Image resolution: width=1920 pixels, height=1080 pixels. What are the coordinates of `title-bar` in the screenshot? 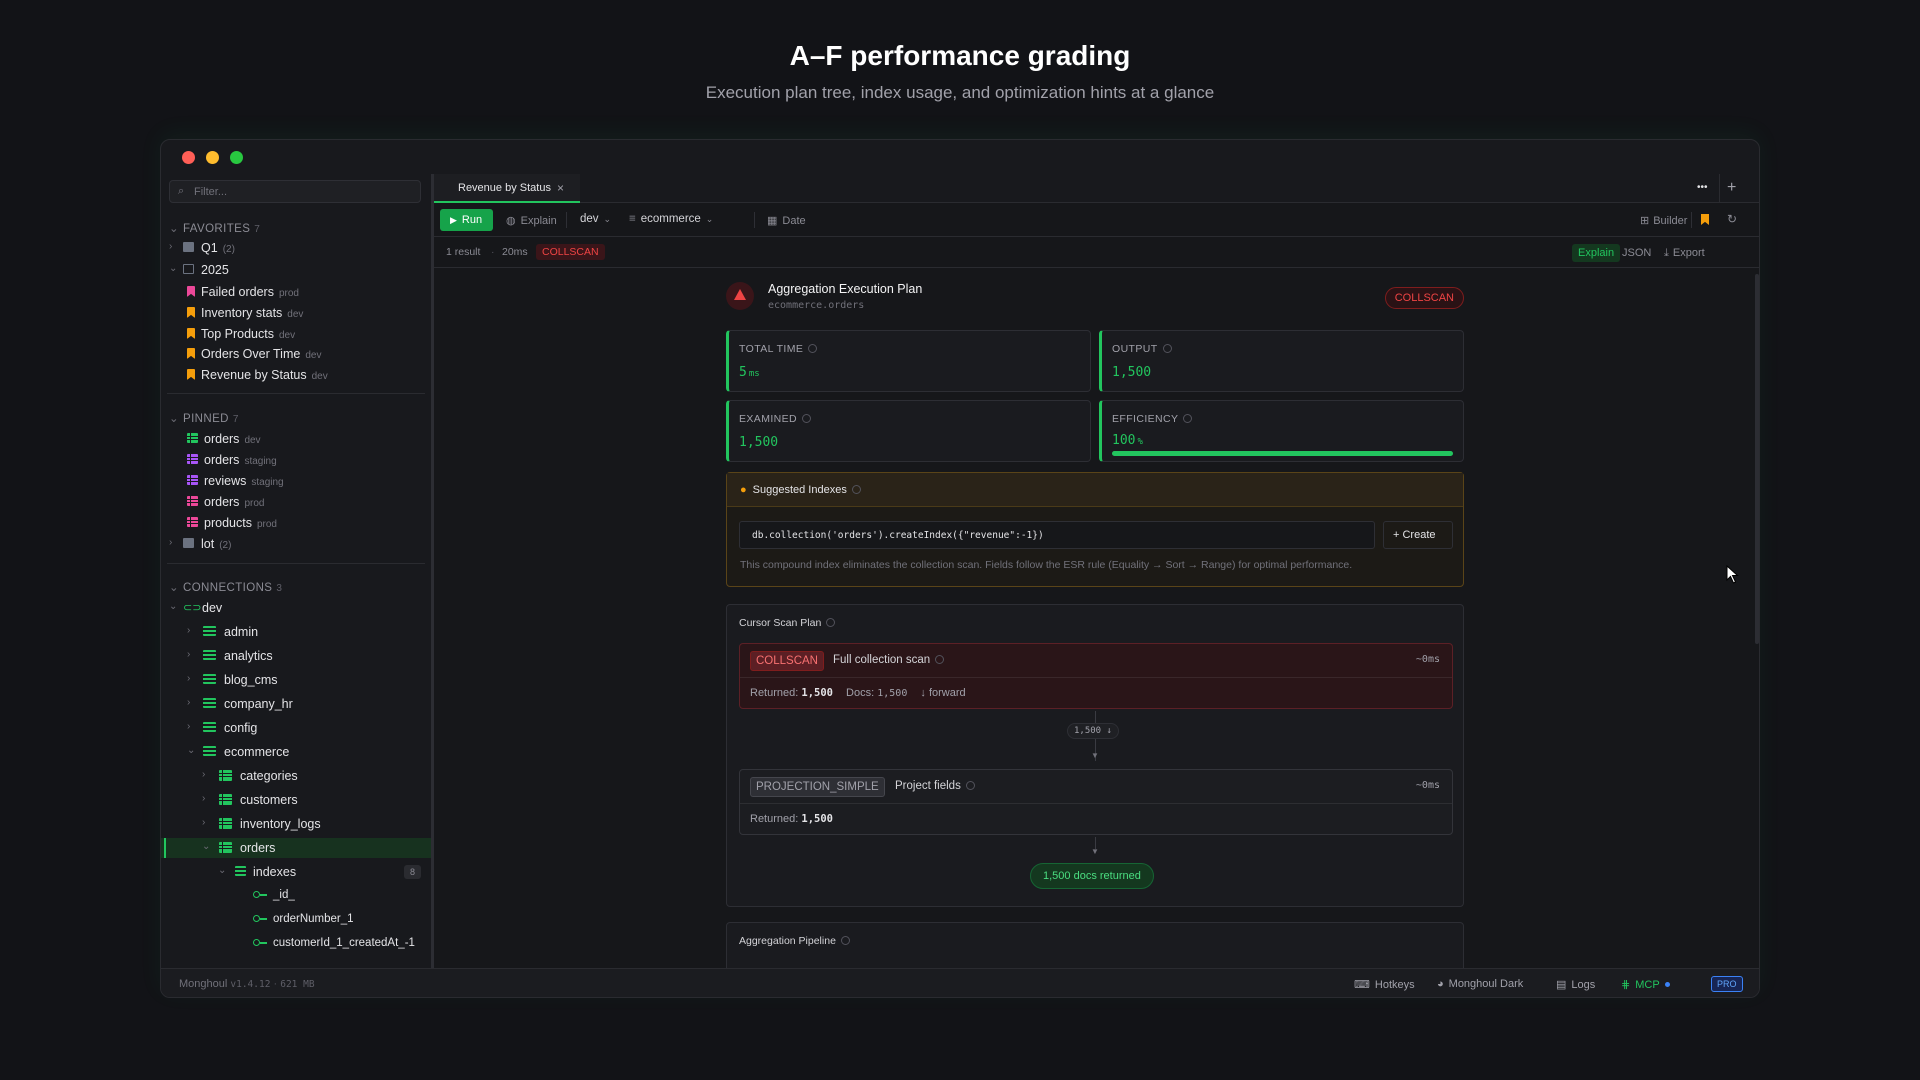 It's located at (960, 157).